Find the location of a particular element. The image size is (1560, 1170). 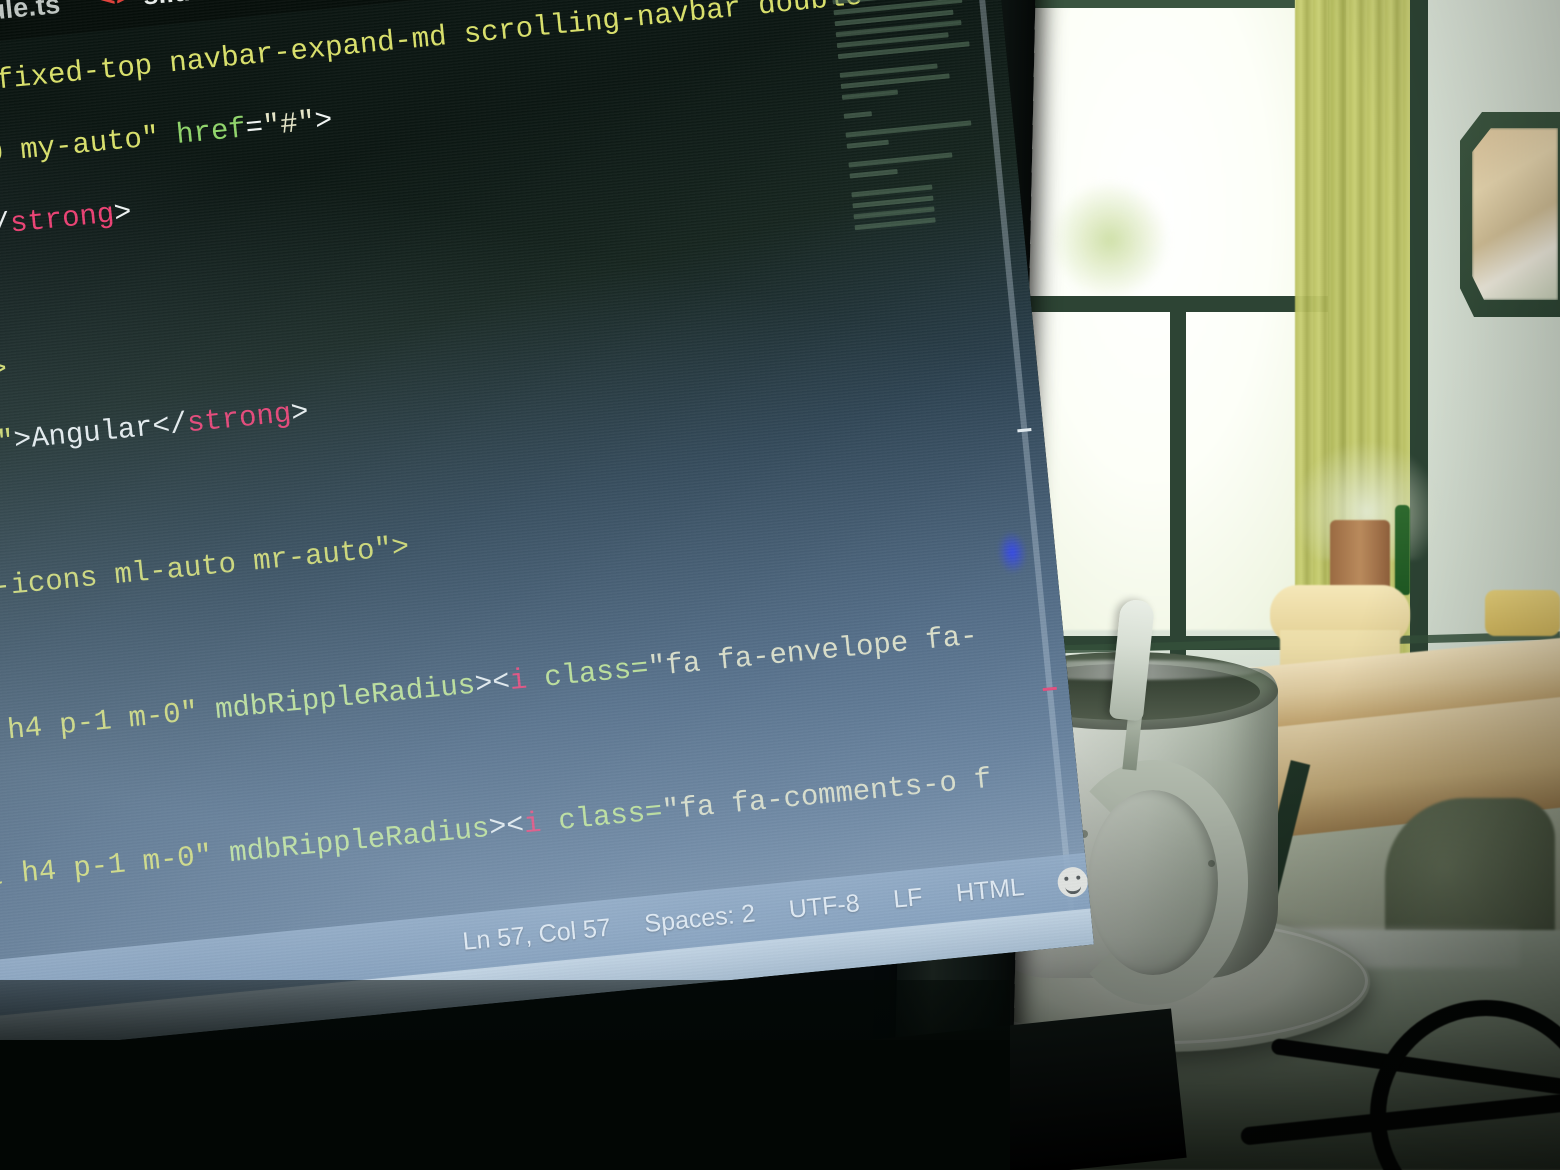

framed-picture-art is located at coordinates (1515, 214).